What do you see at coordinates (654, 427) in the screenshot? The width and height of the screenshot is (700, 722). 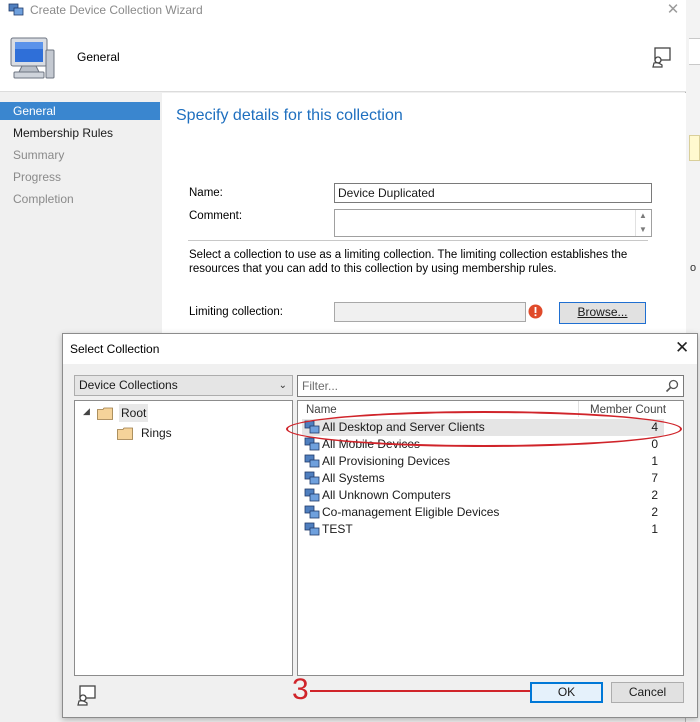 I see `row-count: 4` at bounding box center [654, 427].